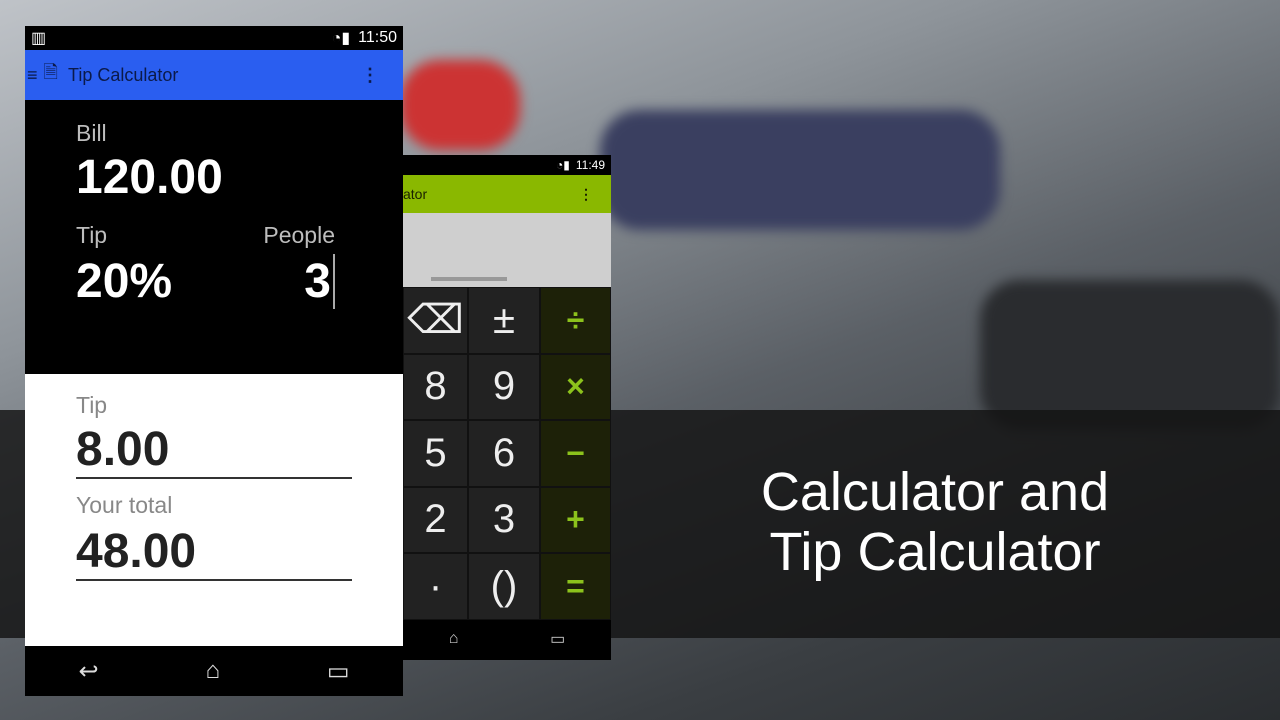 The width and height of the screenshot is (1280, 720). Describe the element at coordinates (460, 105) in the screenshot. I see `bg-key-red` at that location.